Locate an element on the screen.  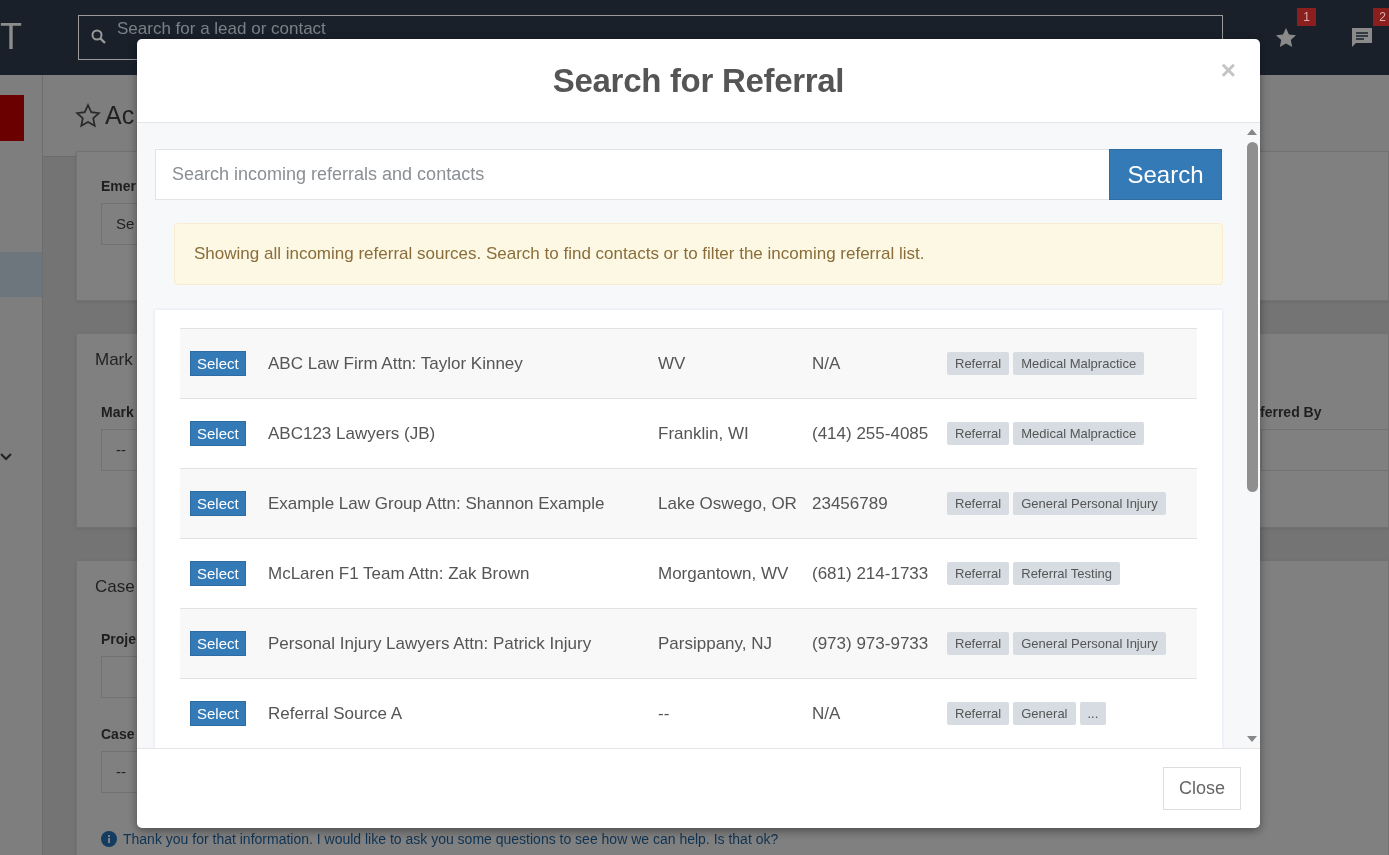
referral-name: McLaren F1 Team Attn: Zak Brown is located at coordinates (399, 573).